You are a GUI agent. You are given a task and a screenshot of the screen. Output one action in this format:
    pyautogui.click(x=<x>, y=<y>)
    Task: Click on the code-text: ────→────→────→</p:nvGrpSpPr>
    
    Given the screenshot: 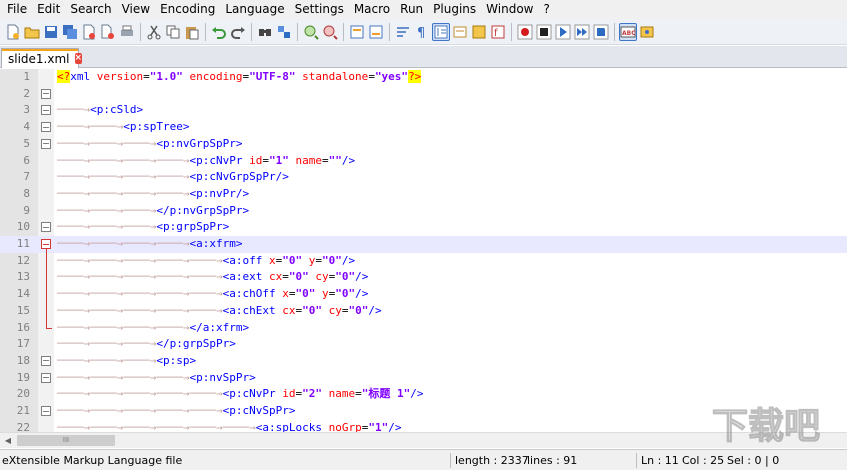 What is the action you would take?
    pyautogui.click(x=153, y=210)
    